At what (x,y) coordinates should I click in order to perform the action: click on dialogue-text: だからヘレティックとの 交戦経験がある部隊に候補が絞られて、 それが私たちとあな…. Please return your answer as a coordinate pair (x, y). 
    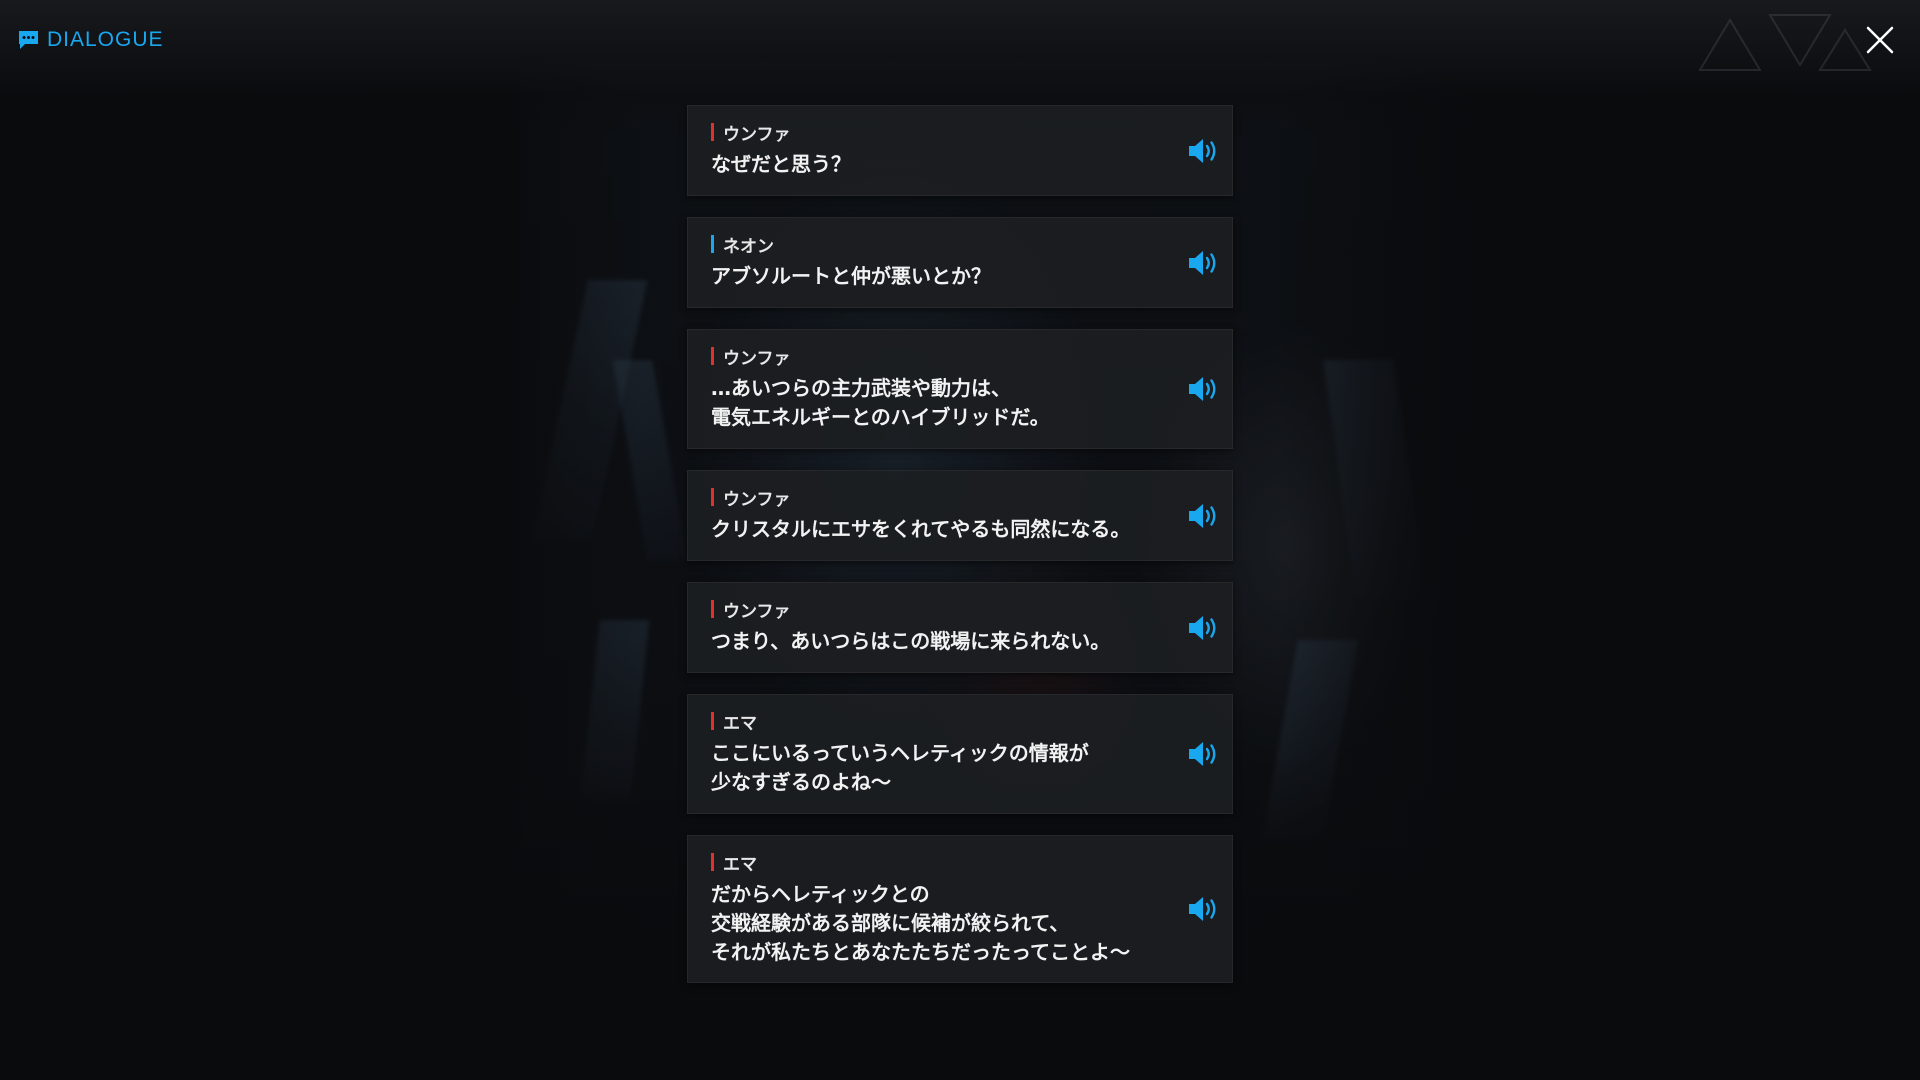
    Looking at the image, I should click on (920, 923).